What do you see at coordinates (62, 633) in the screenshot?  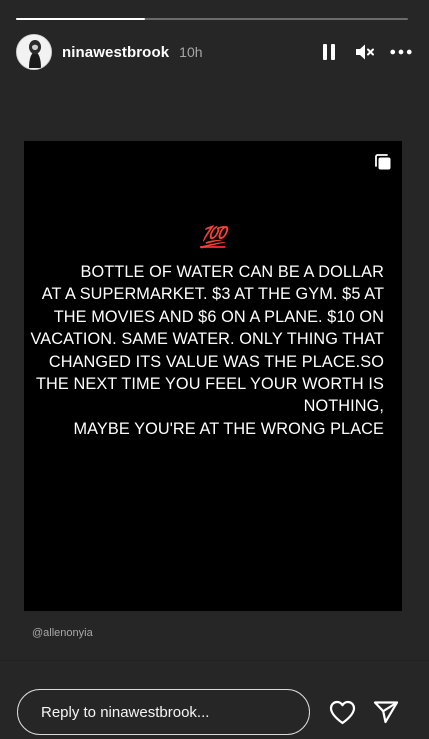 I see `post-credit: @allenonyia` at bounding box center [62, 633].